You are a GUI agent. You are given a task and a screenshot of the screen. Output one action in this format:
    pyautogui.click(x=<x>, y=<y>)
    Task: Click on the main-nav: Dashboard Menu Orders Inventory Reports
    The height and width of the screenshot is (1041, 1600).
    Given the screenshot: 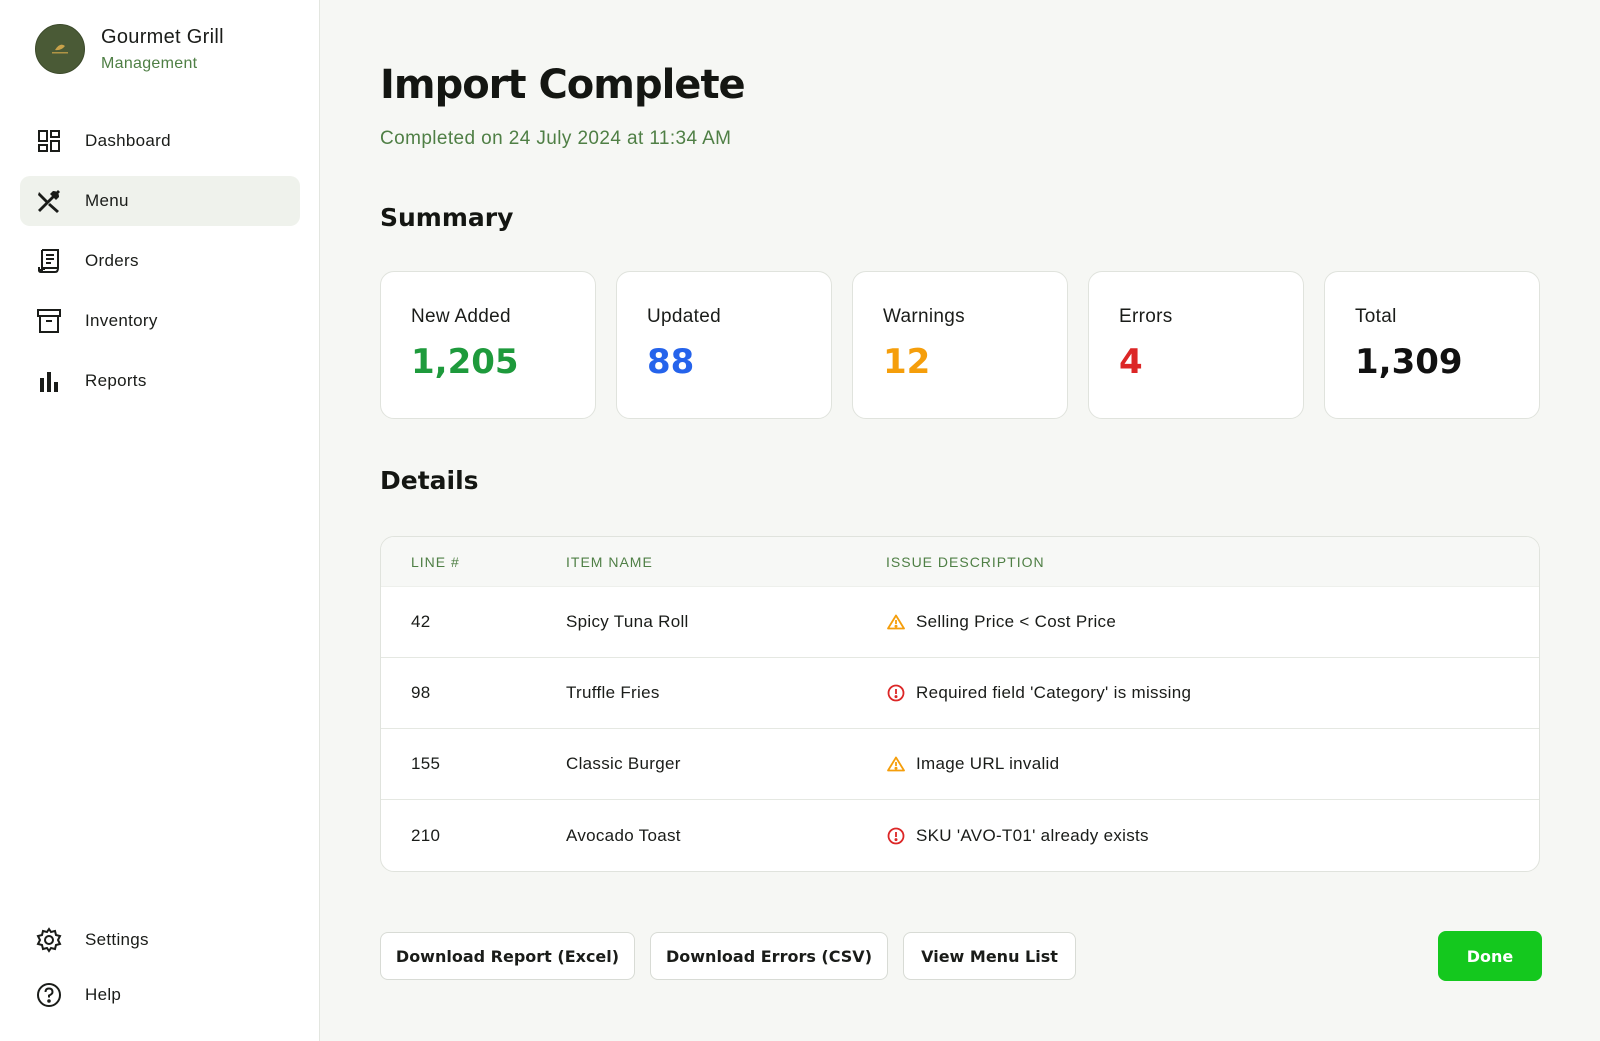 What is the action you would take?
    pyautogui.click(x=160, y=266)
    